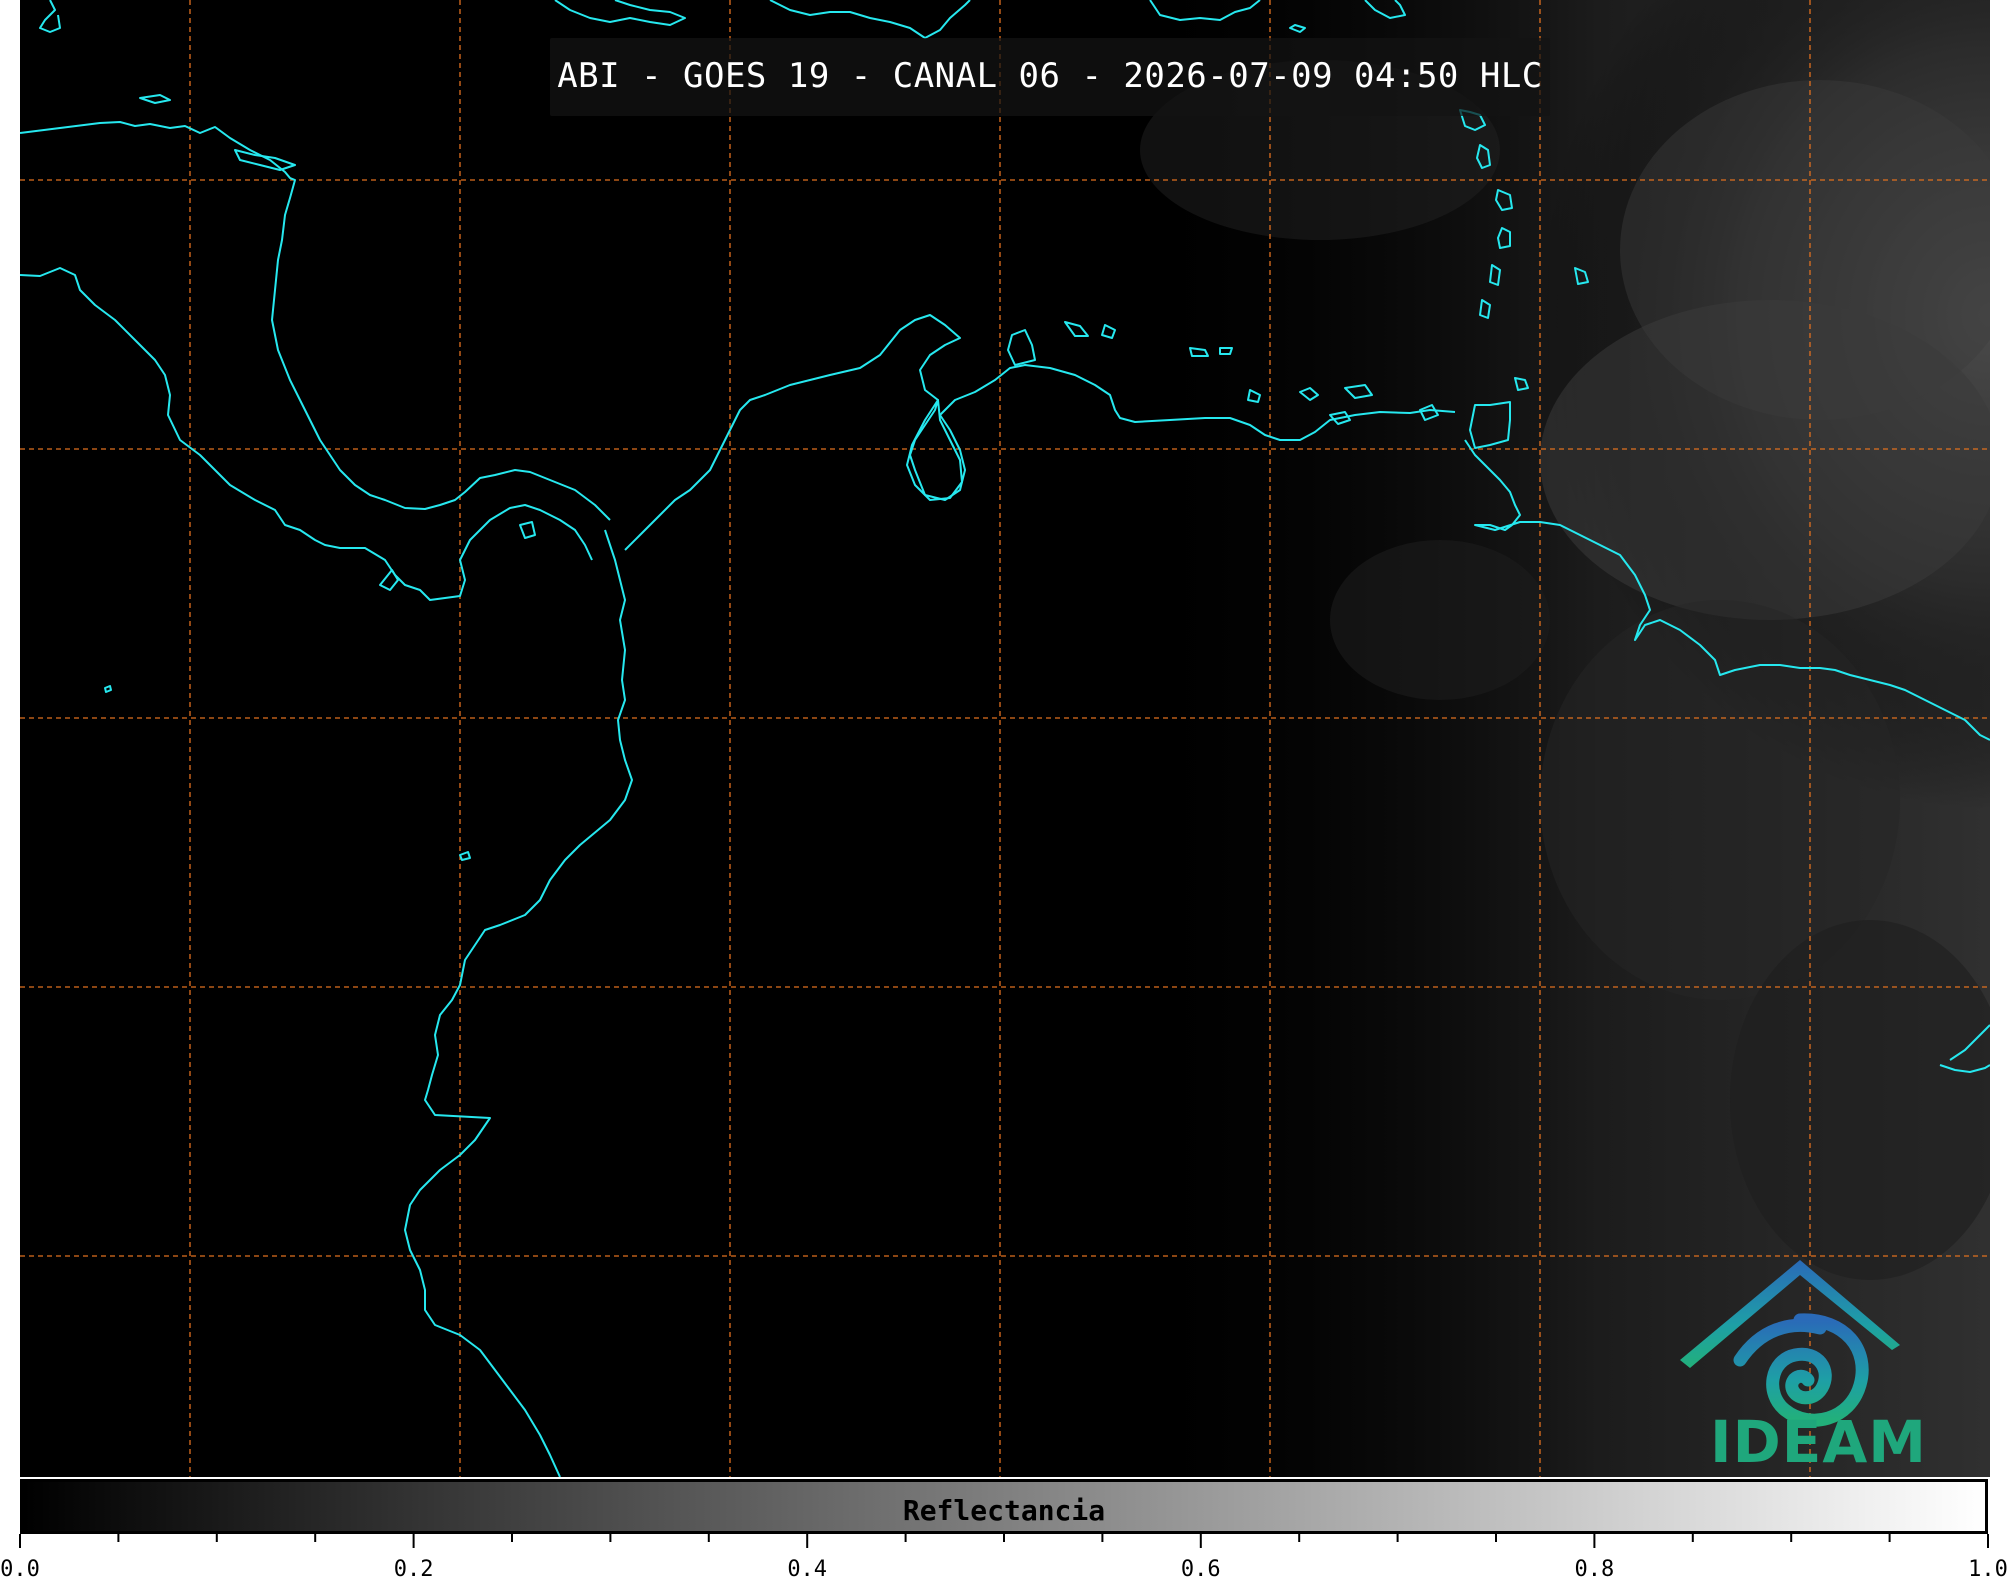 This screenshot has height=1582, width=2011. Describe the element at coordinates (306, 434) in the screenshot. I see `coastline-central-america-pacific` at that location.